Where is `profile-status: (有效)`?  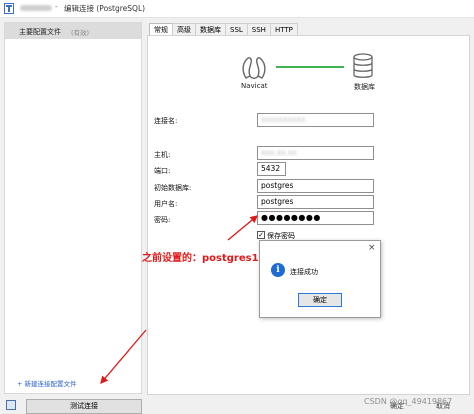
profile-status: (有效) is located at coordinates (80, 33).